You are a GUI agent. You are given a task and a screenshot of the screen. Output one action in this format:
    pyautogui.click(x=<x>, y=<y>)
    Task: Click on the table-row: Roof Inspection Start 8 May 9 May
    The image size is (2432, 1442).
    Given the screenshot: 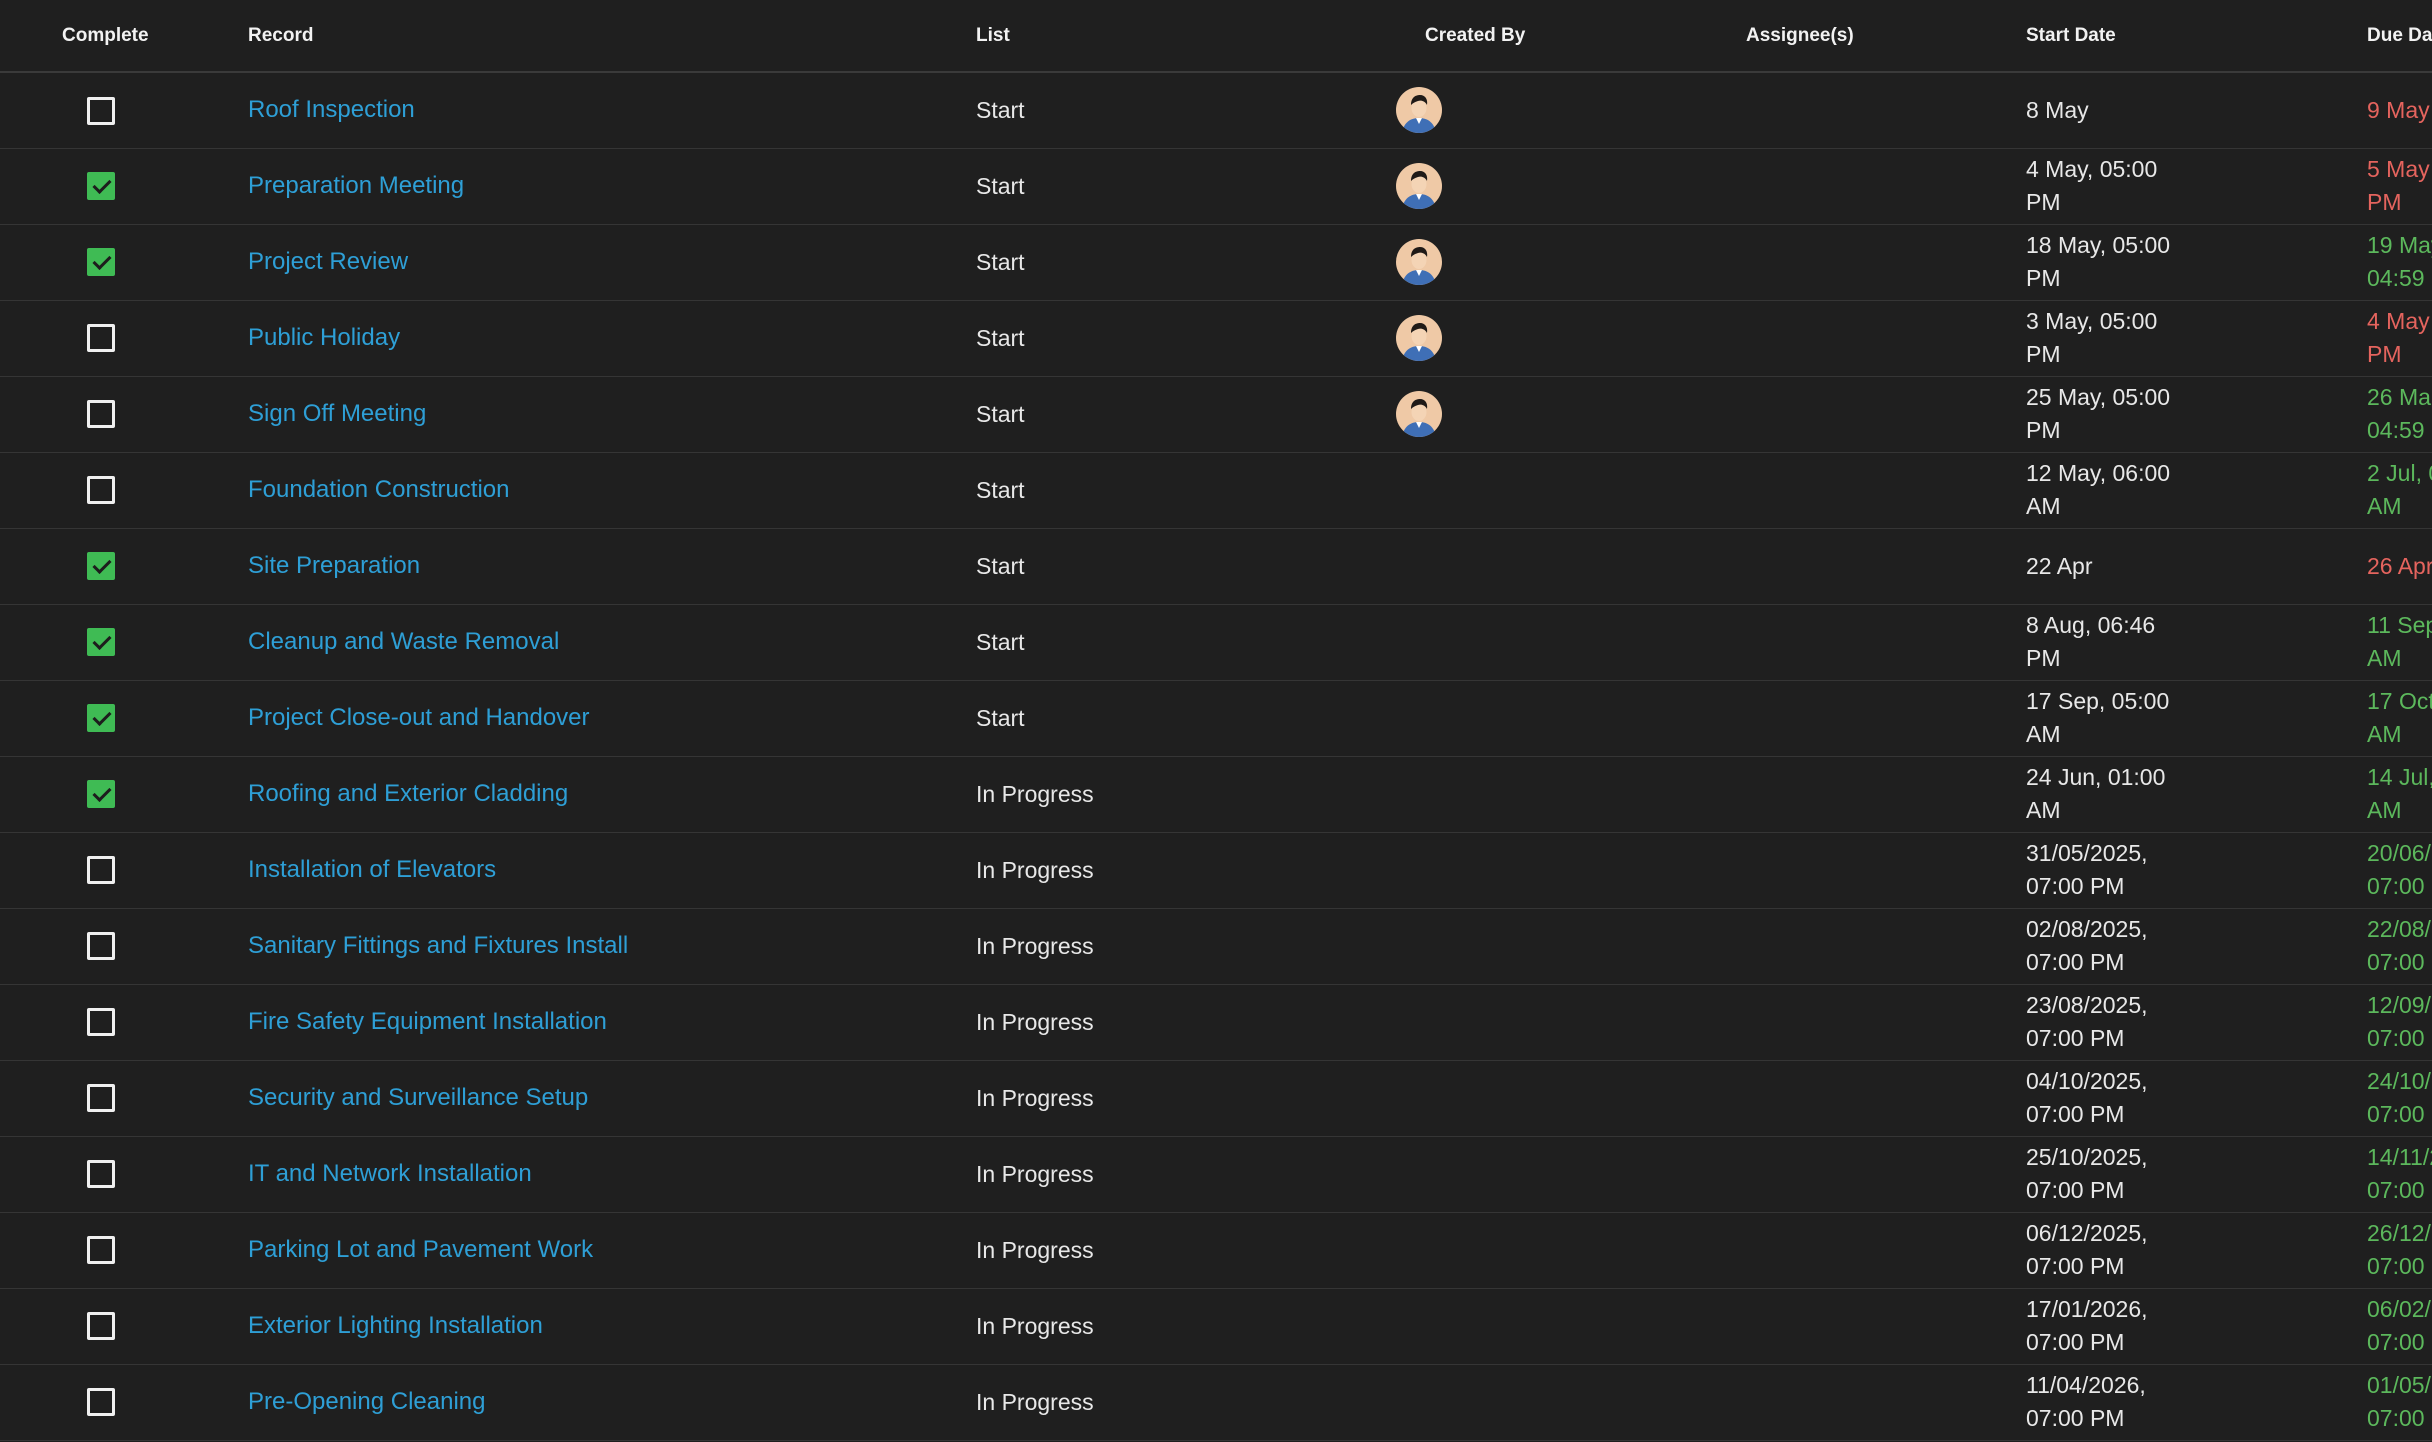 What is the action you would take?
    pyautogui.click(x=1216, y=110)
    